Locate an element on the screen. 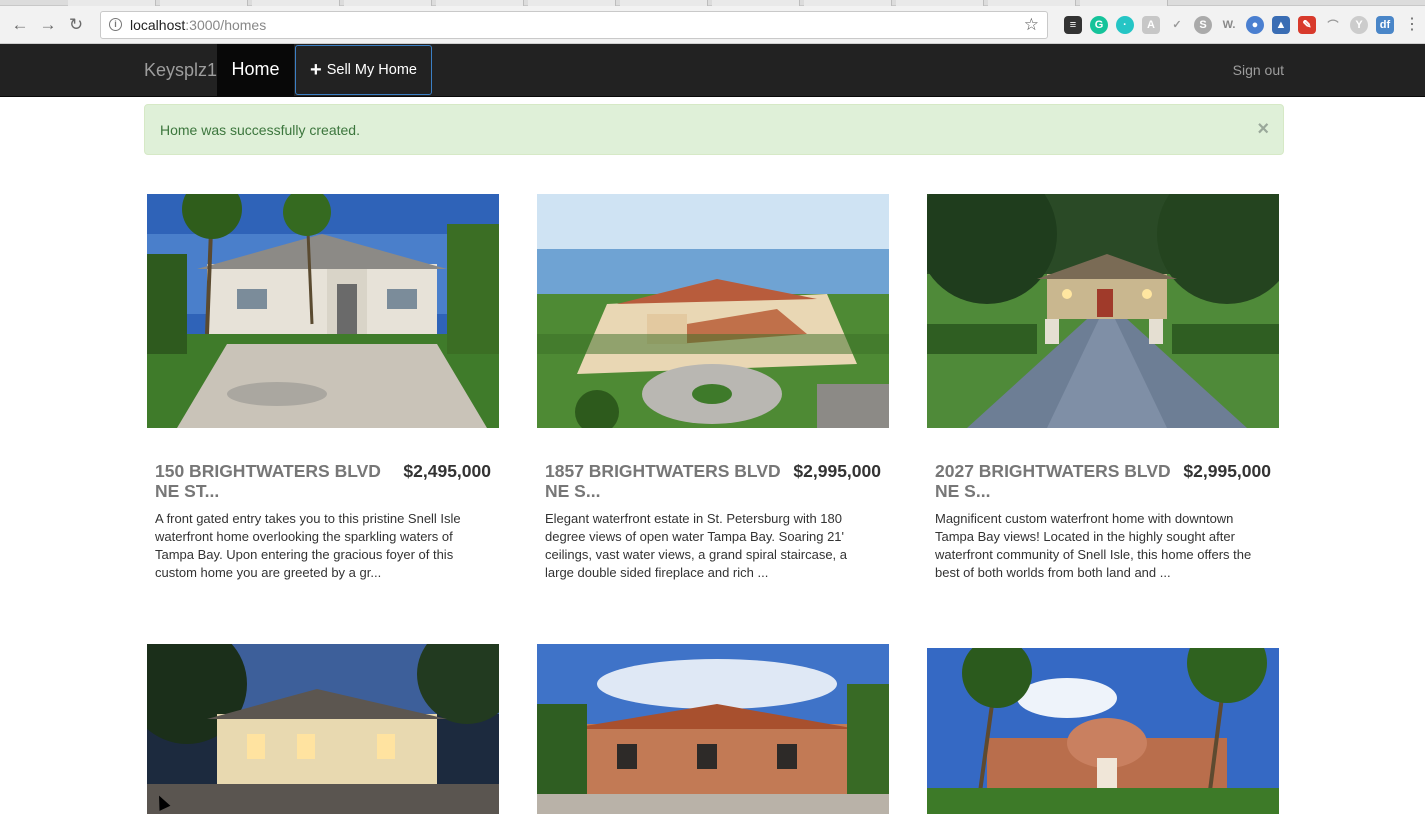  df-extension-icon: df is located at coordinates (1385, 24).